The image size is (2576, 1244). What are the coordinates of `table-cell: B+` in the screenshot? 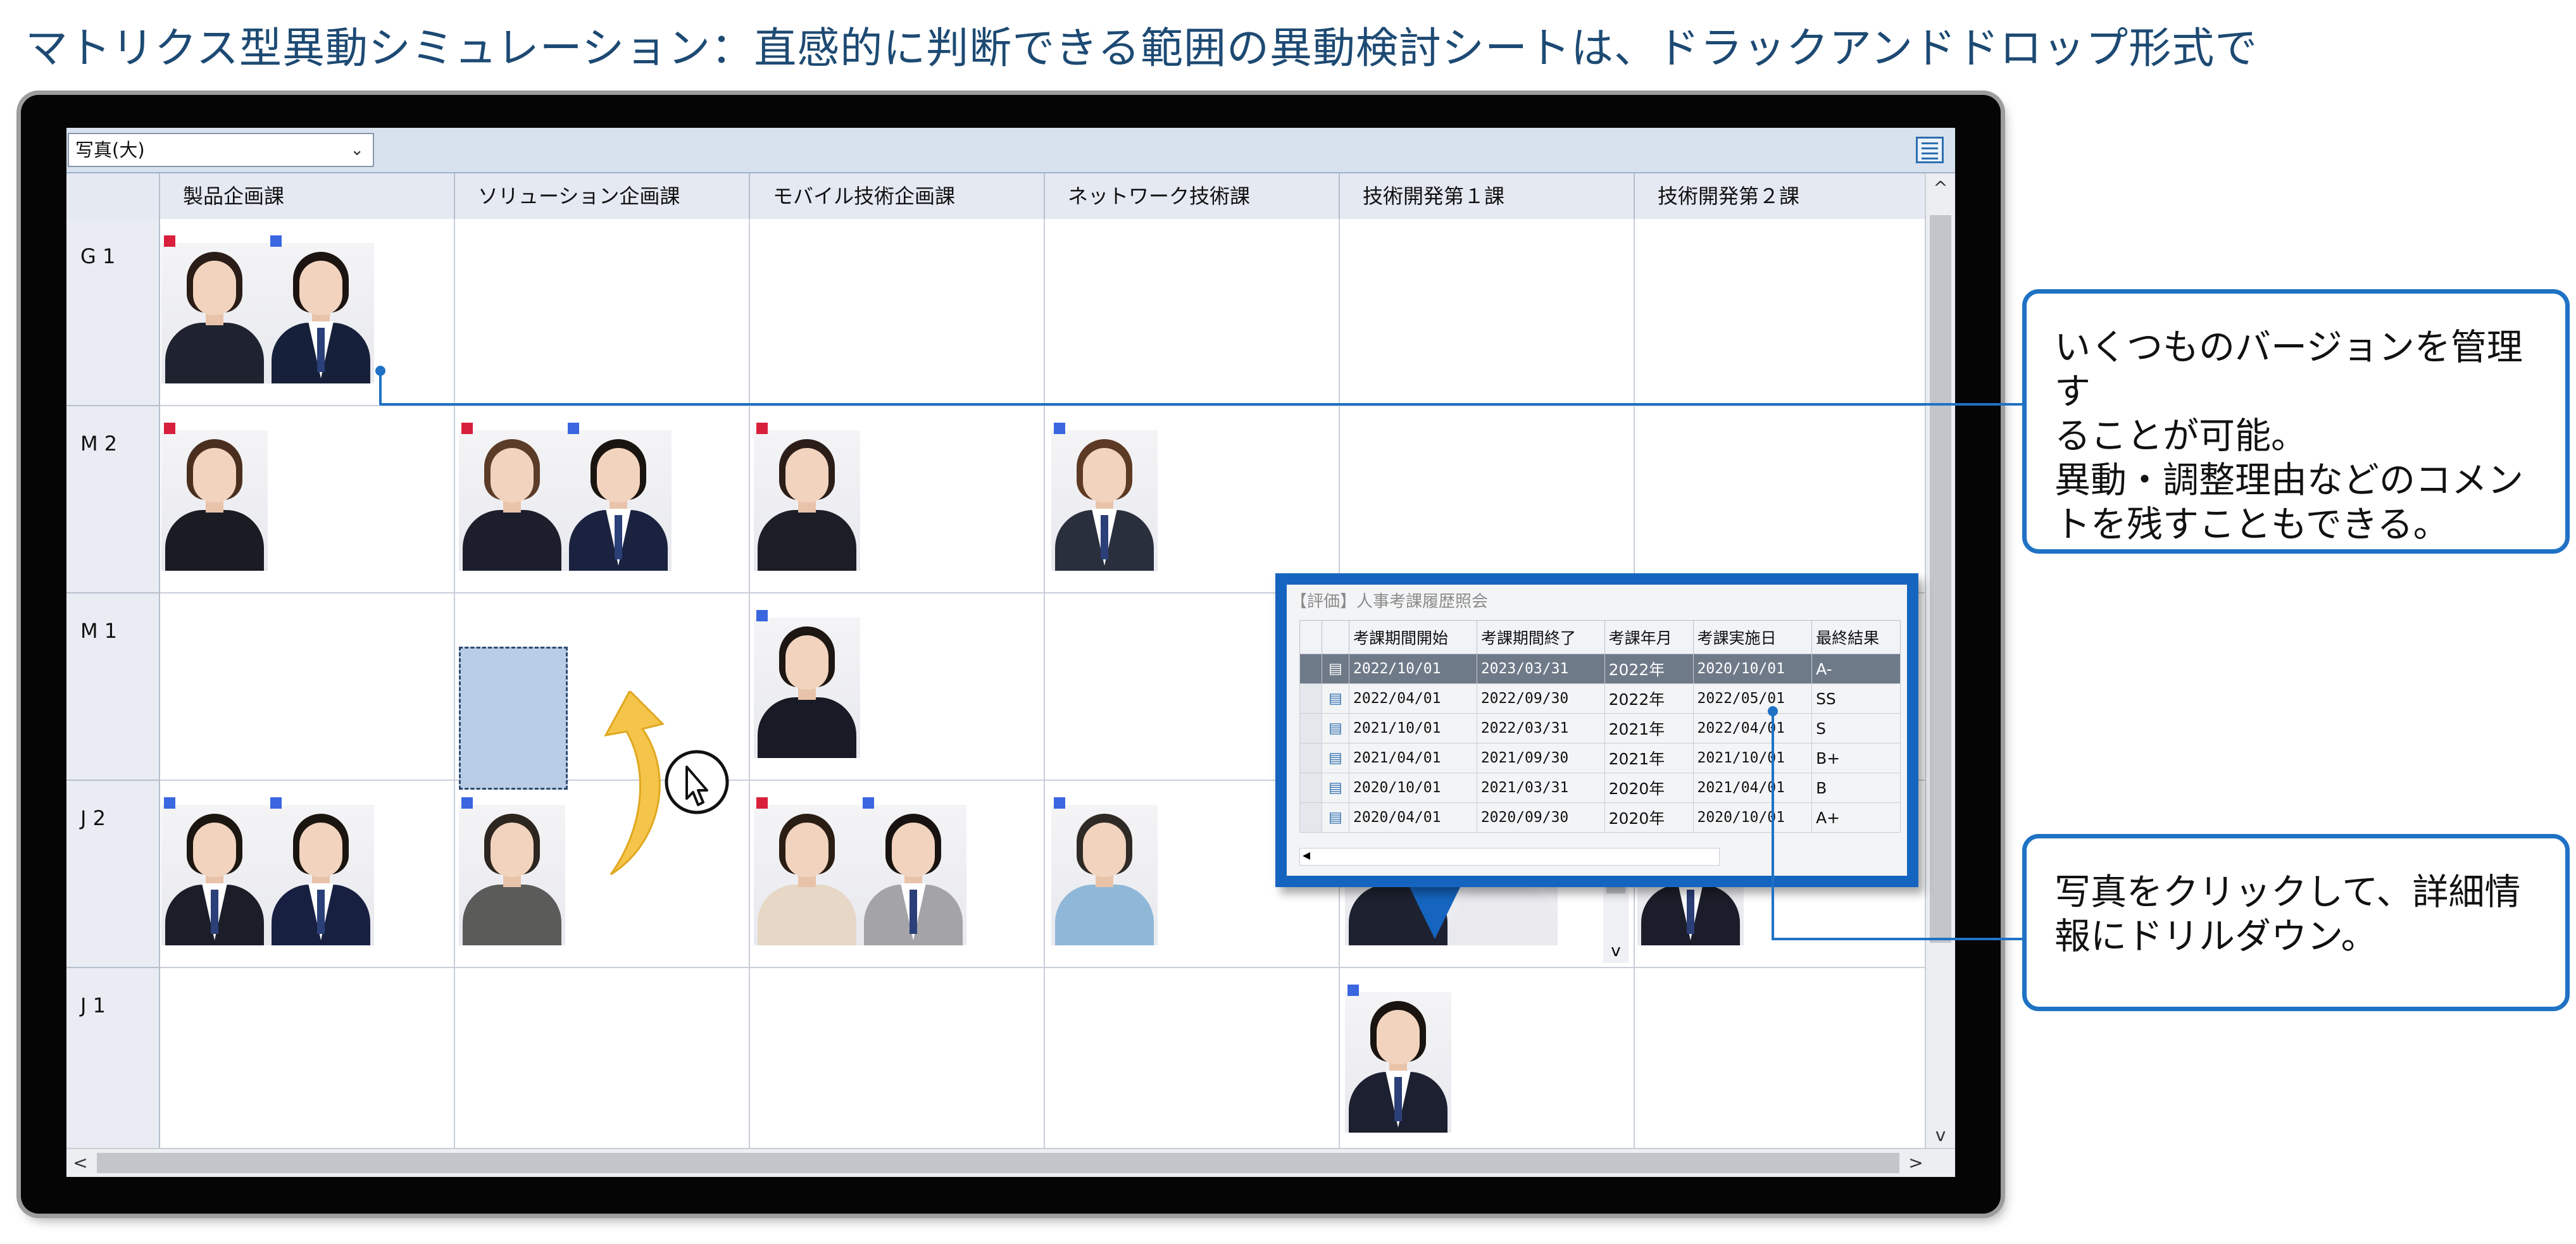 It's located at (1856, 758).